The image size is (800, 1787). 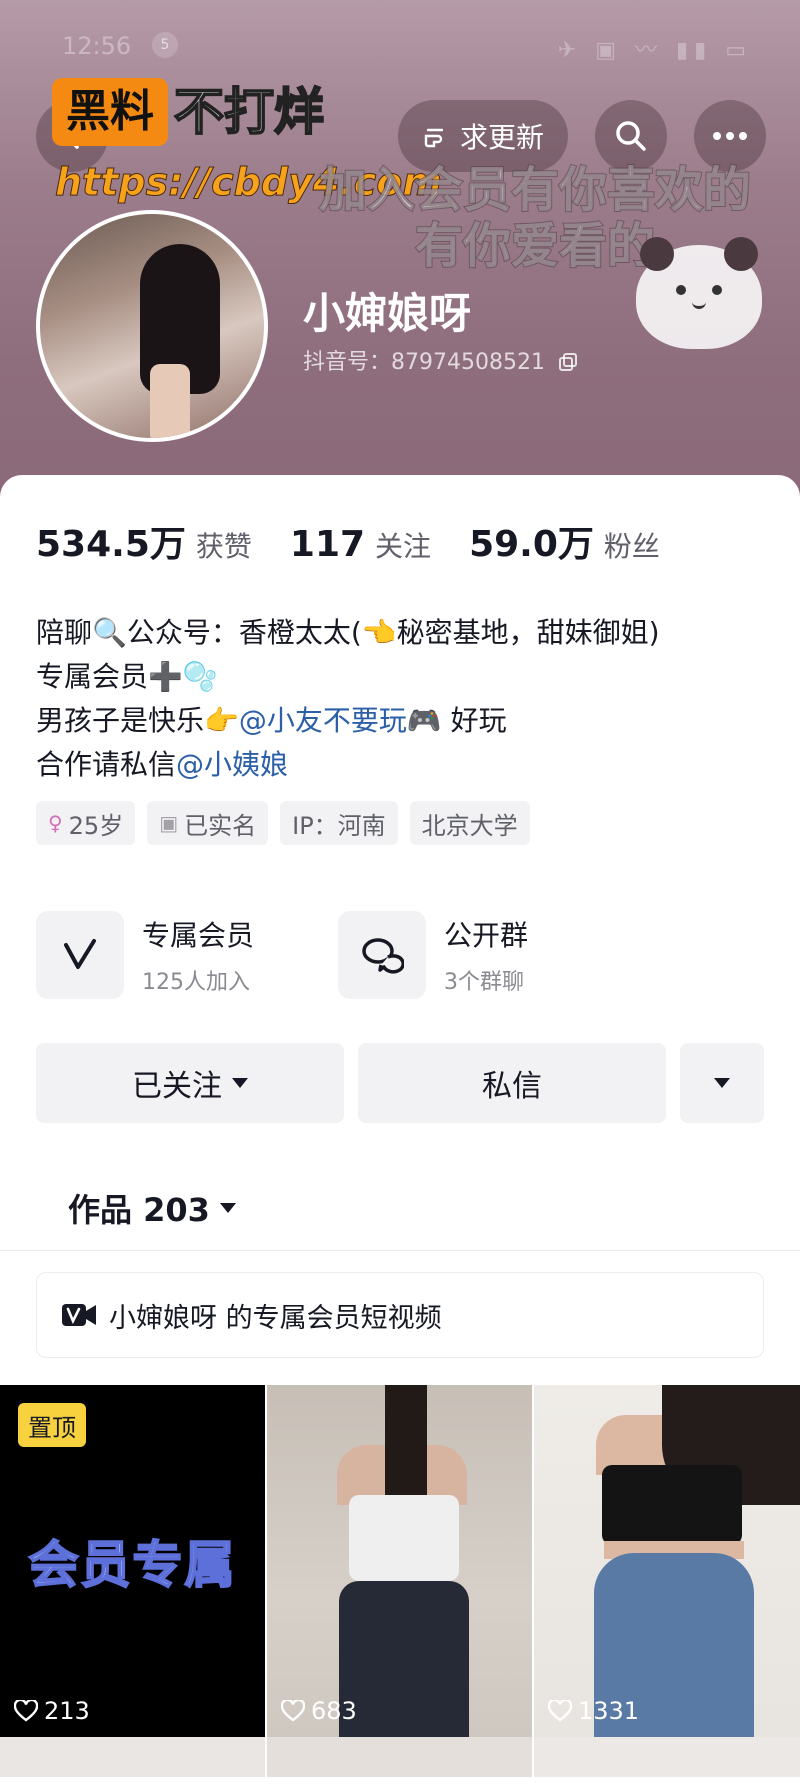 I want to click on tag-school: 北京大学, so click(x=469, y=823).